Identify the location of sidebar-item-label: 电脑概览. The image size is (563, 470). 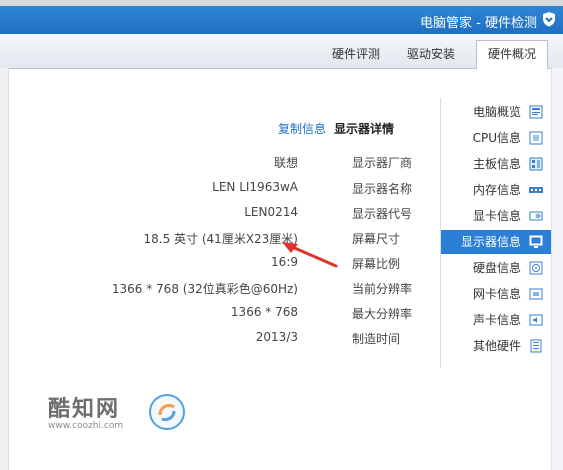
(496, 112).